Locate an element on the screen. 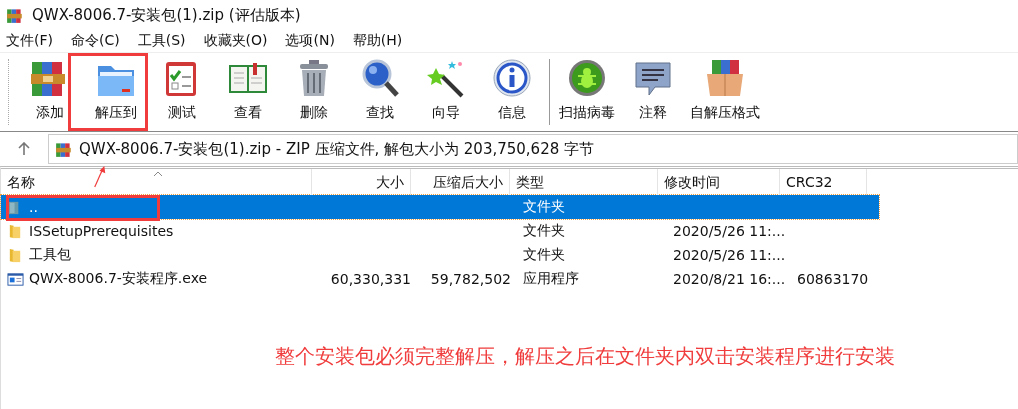 This screenshot has width=1018, height=409. box-icon is located at coordinates (725, 78).